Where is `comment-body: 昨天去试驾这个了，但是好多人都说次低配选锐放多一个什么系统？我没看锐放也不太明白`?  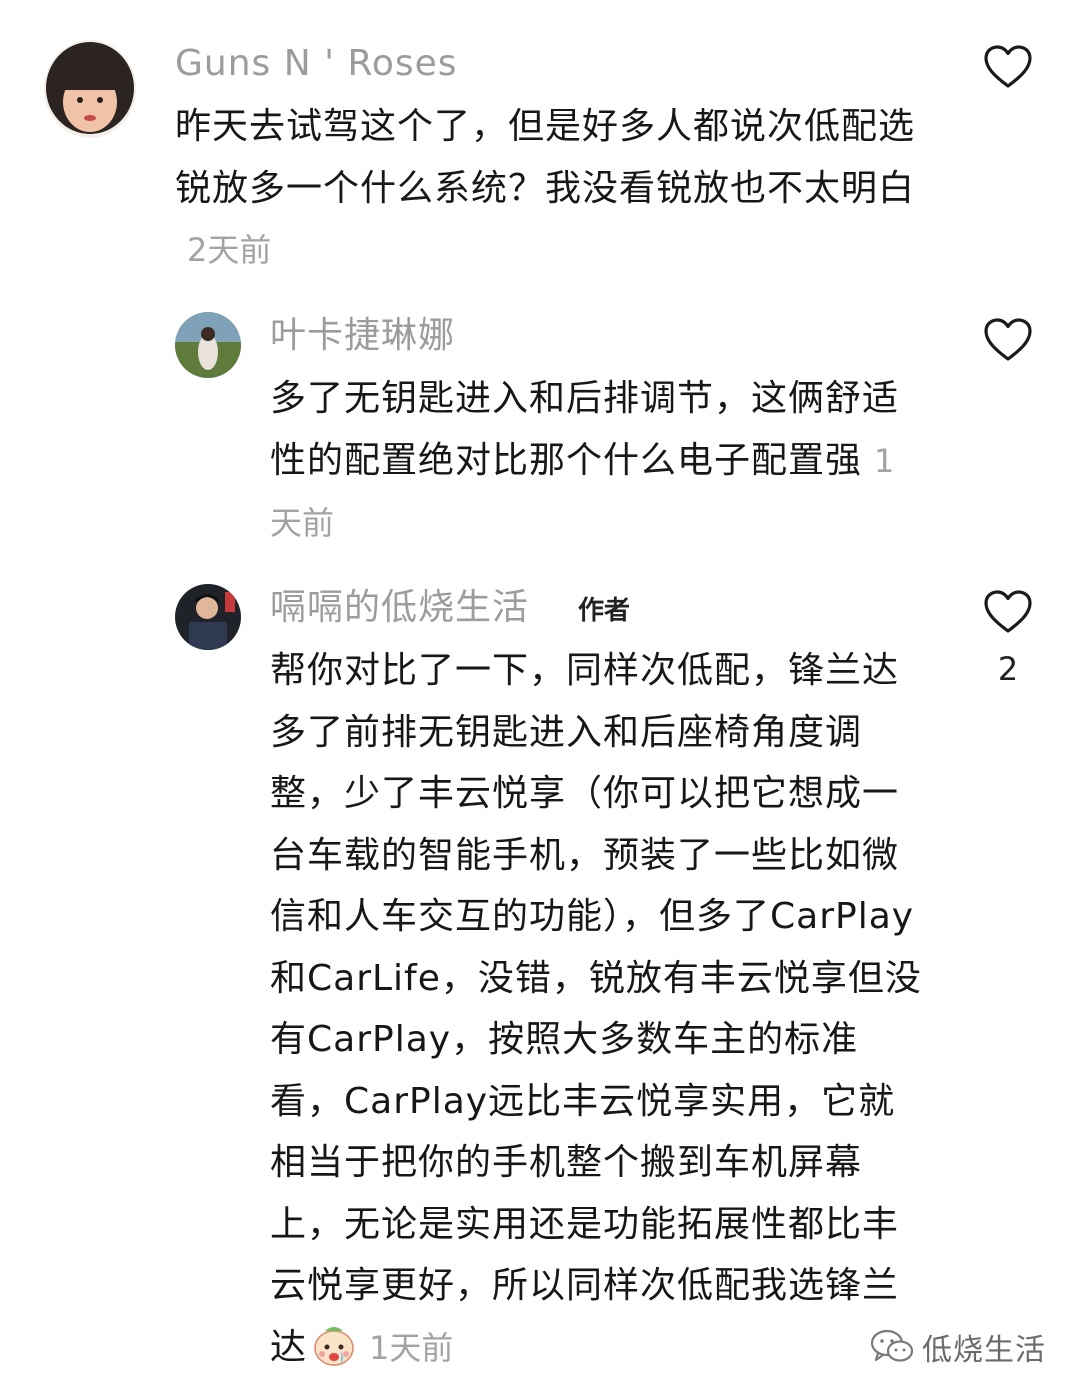 comment-body: 昨天去试驾这个了，但是好多人都说次低配选锐放多一个什么系统？我没看锐放也不太明白 is located at coordinates (545, 157).